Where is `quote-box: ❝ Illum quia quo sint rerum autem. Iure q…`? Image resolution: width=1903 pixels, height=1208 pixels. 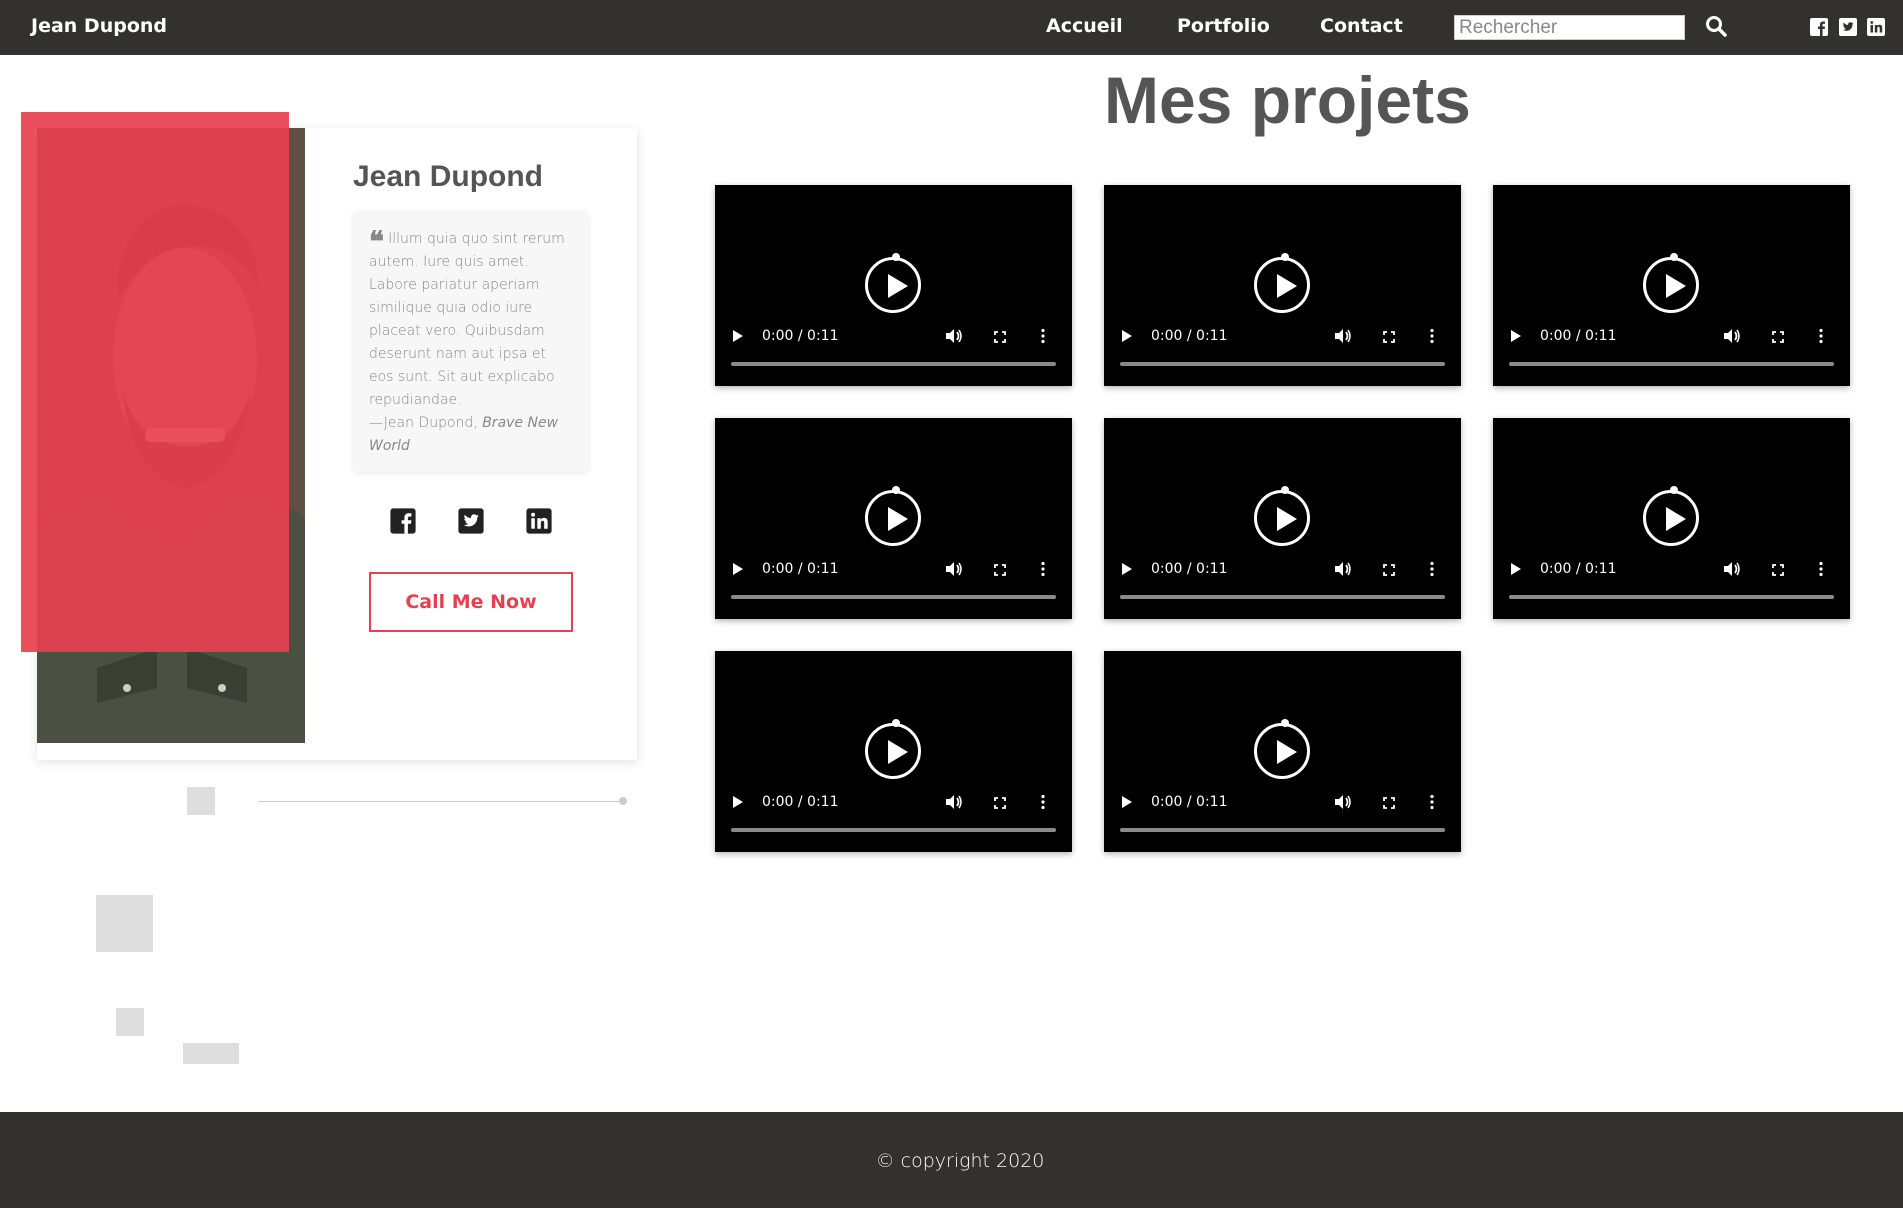
quote-box: ❝ Illum quia quo sint rerum autem. Iure q… is located at coordinates (471, 341).